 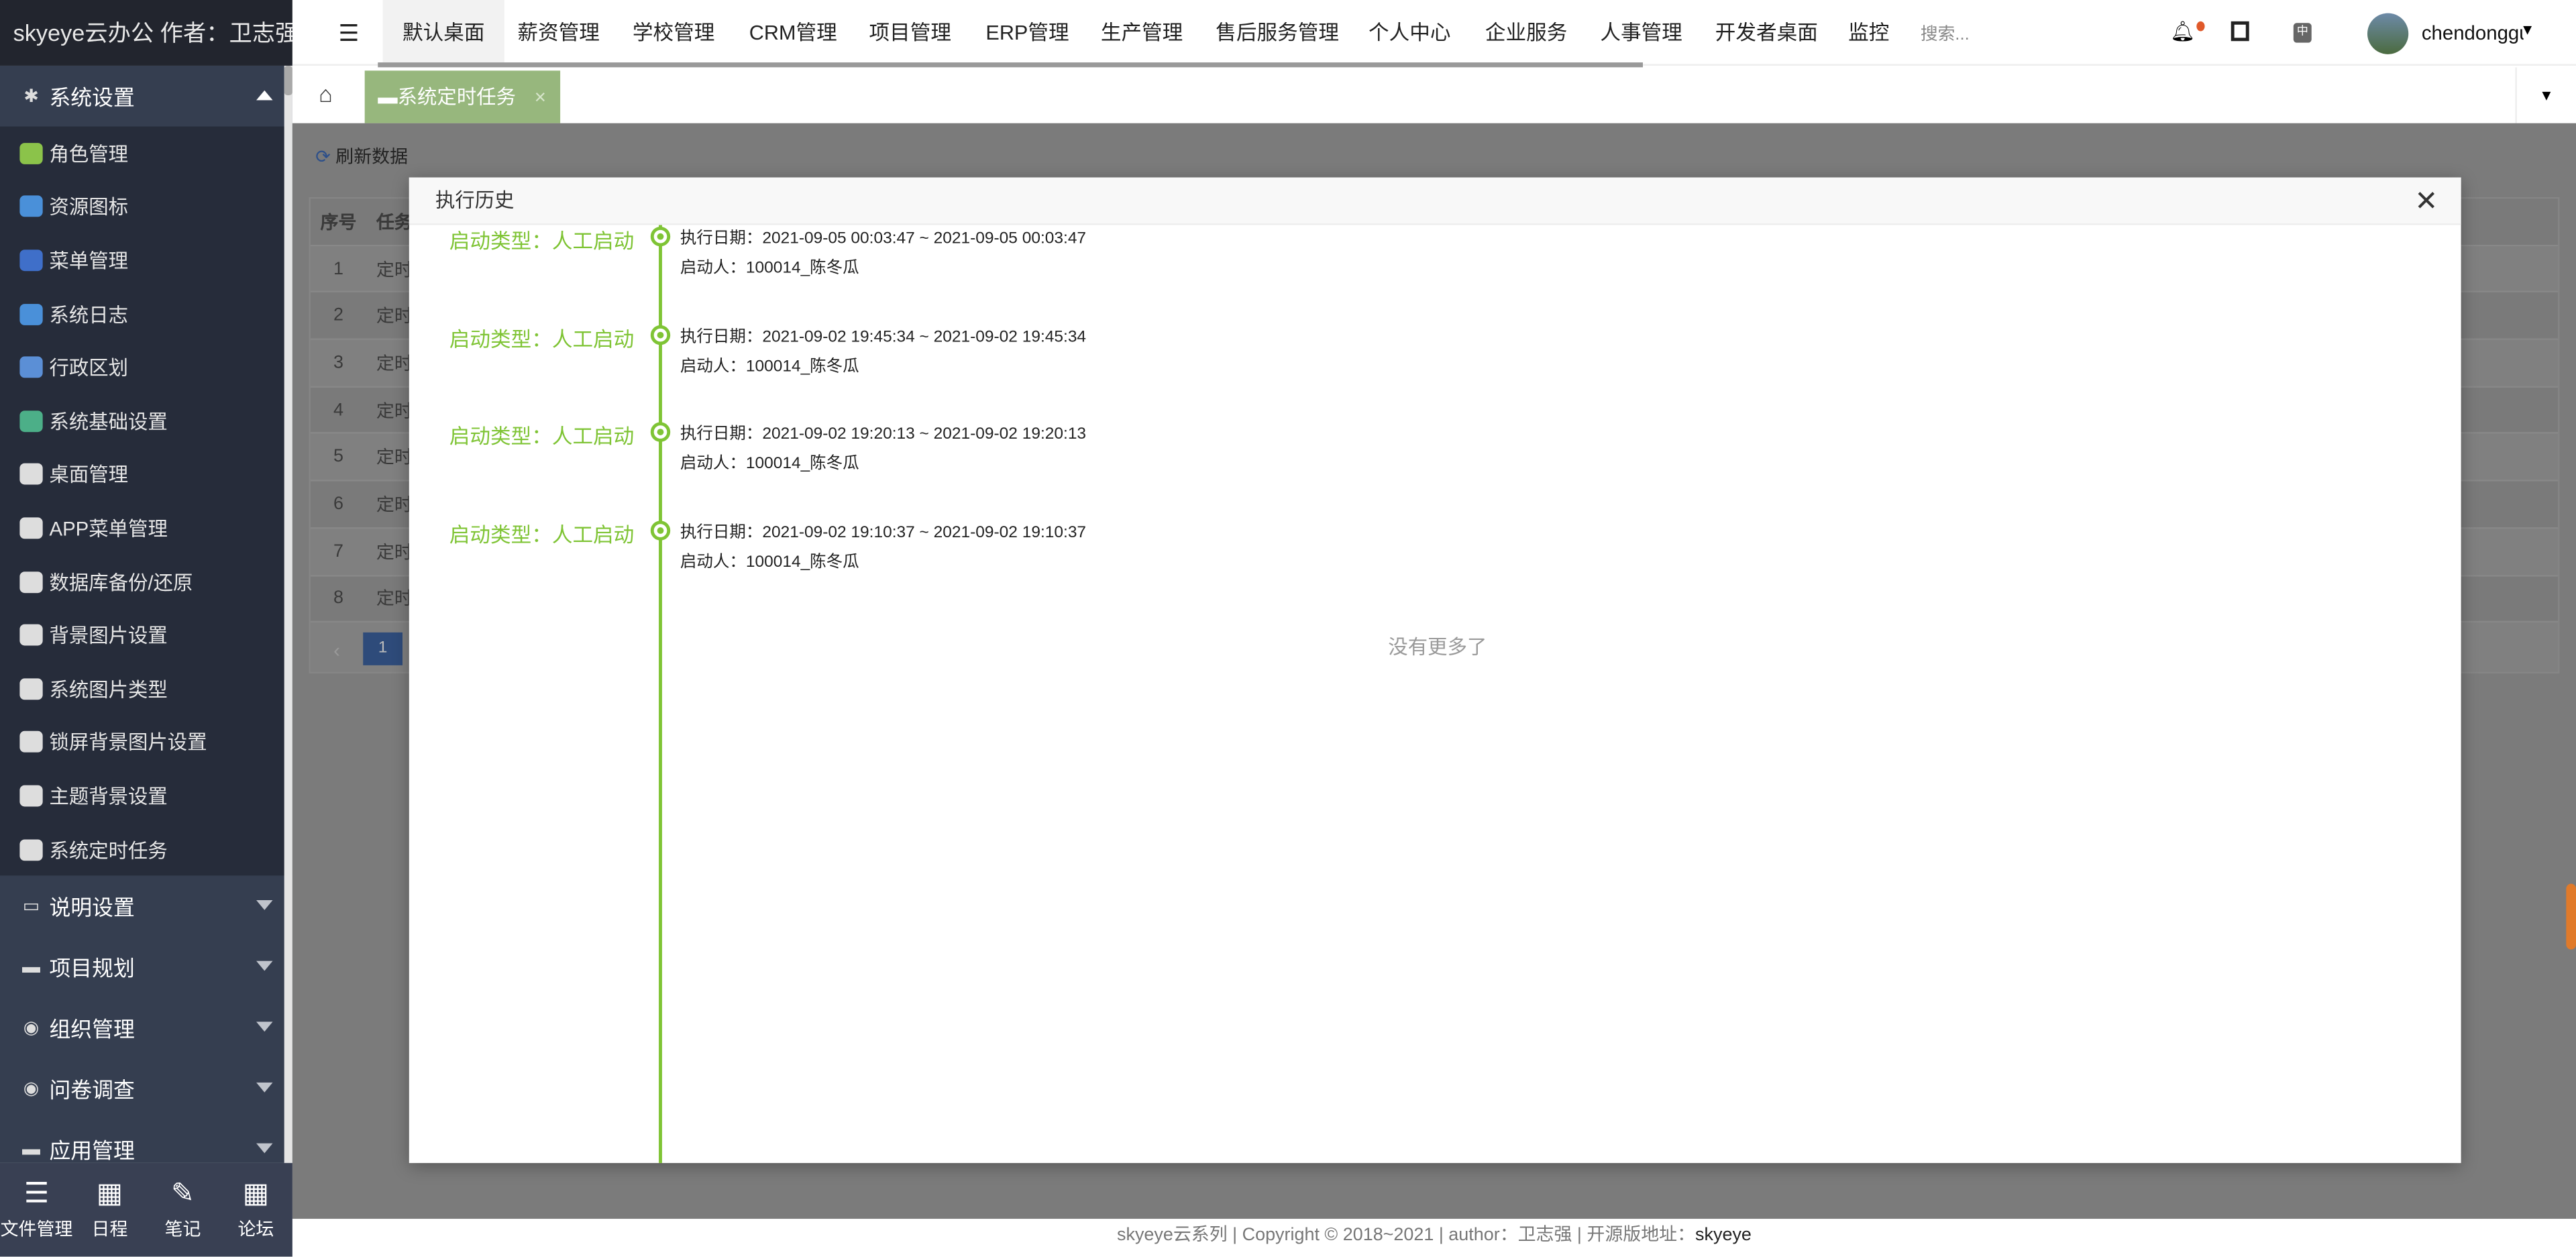 What do you see at coordinates (31, 635) in the screenshot?
I see `image-icon` at bounding box center [31, 635].